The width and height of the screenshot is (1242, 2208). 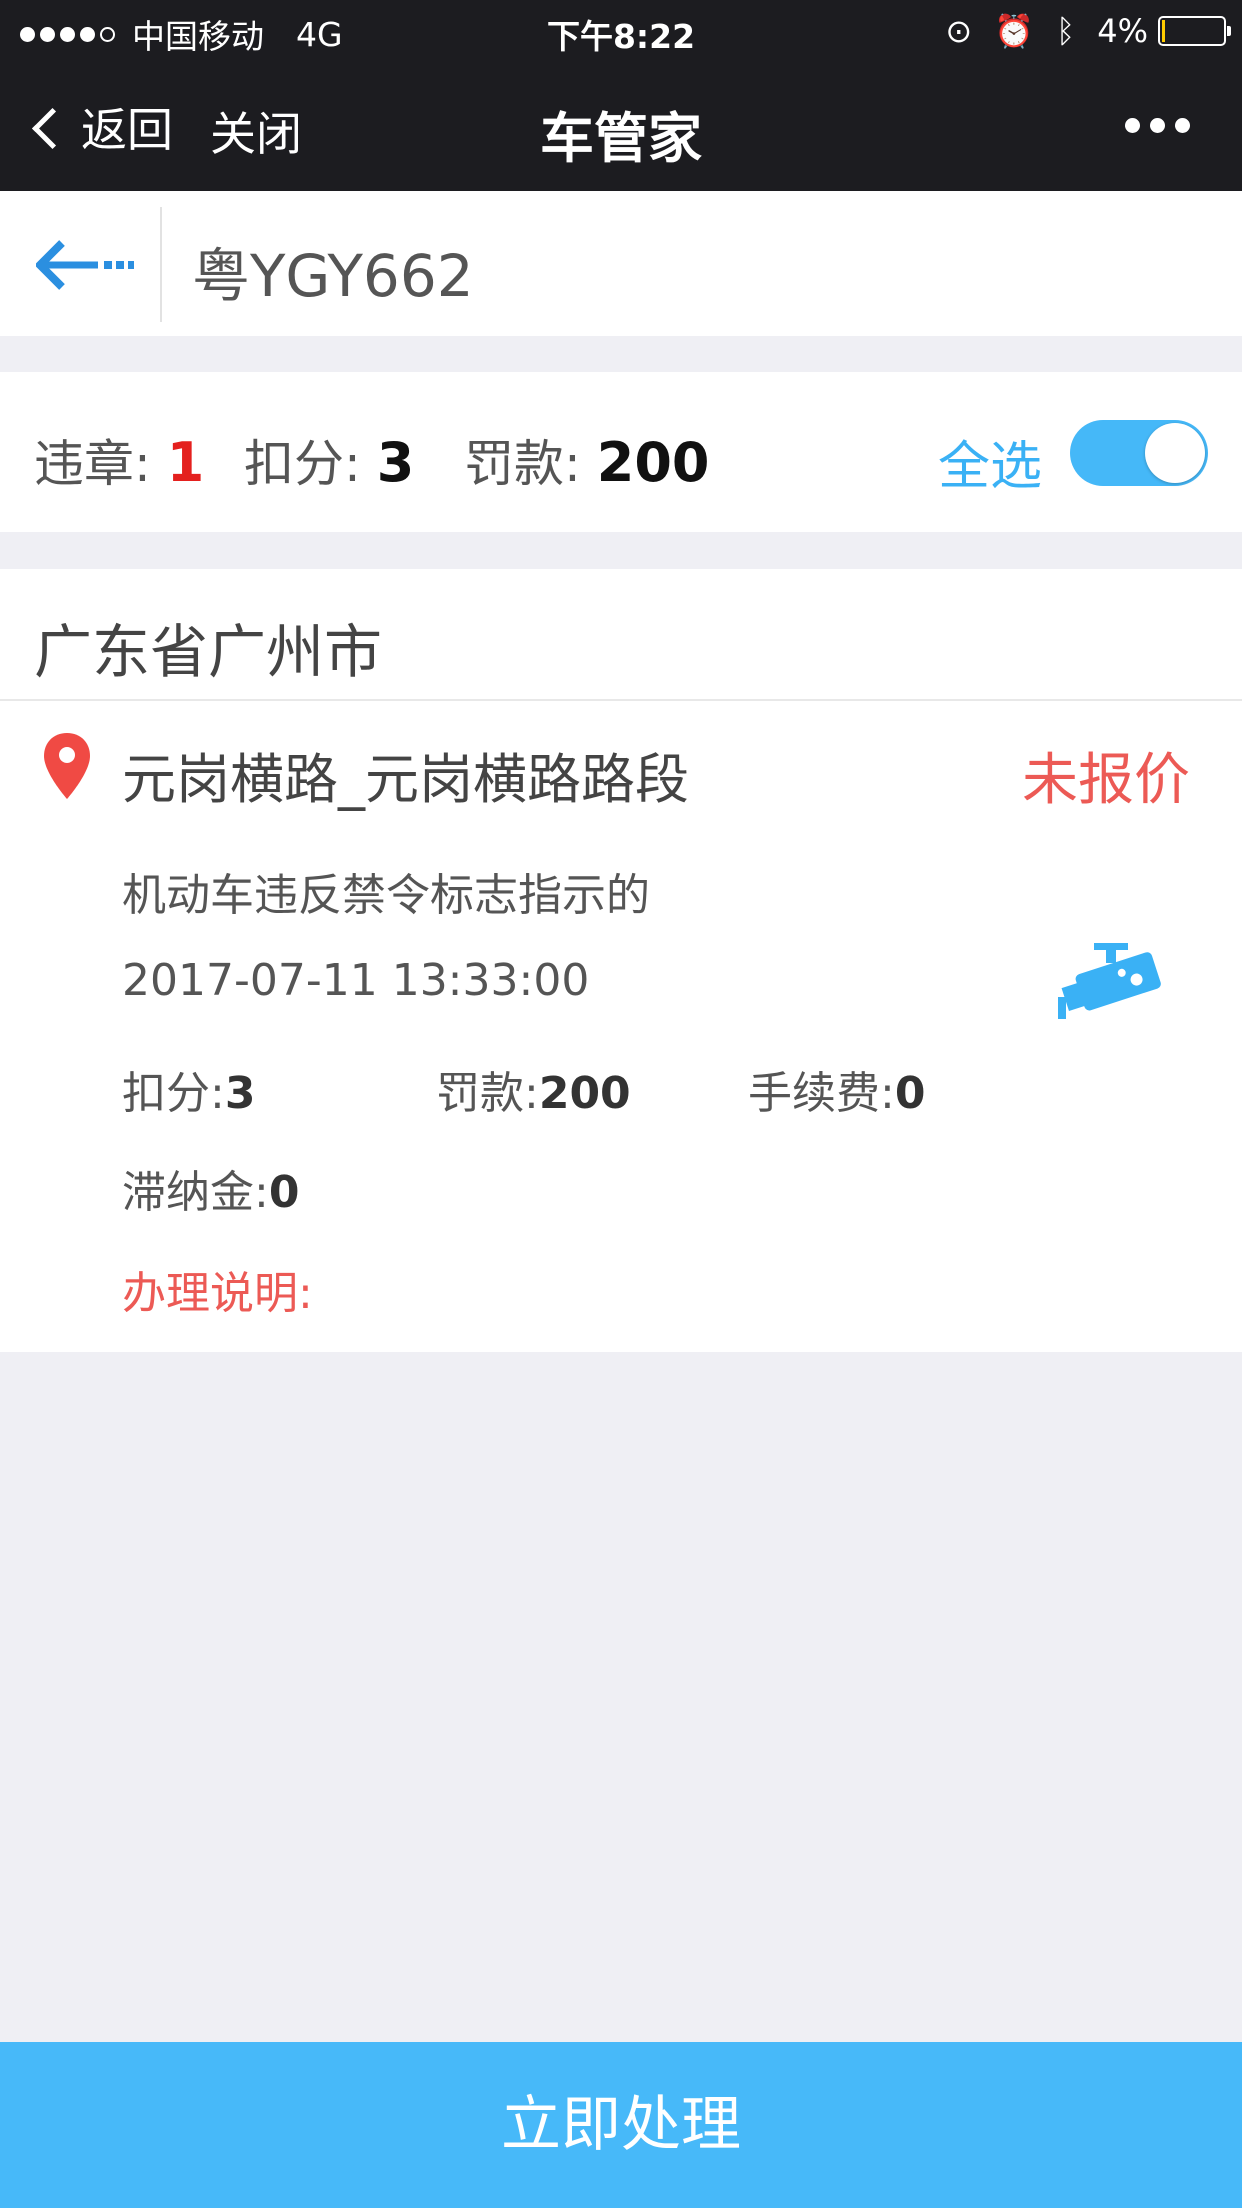 I want to click on header-divider, so click(x=161, y=264).